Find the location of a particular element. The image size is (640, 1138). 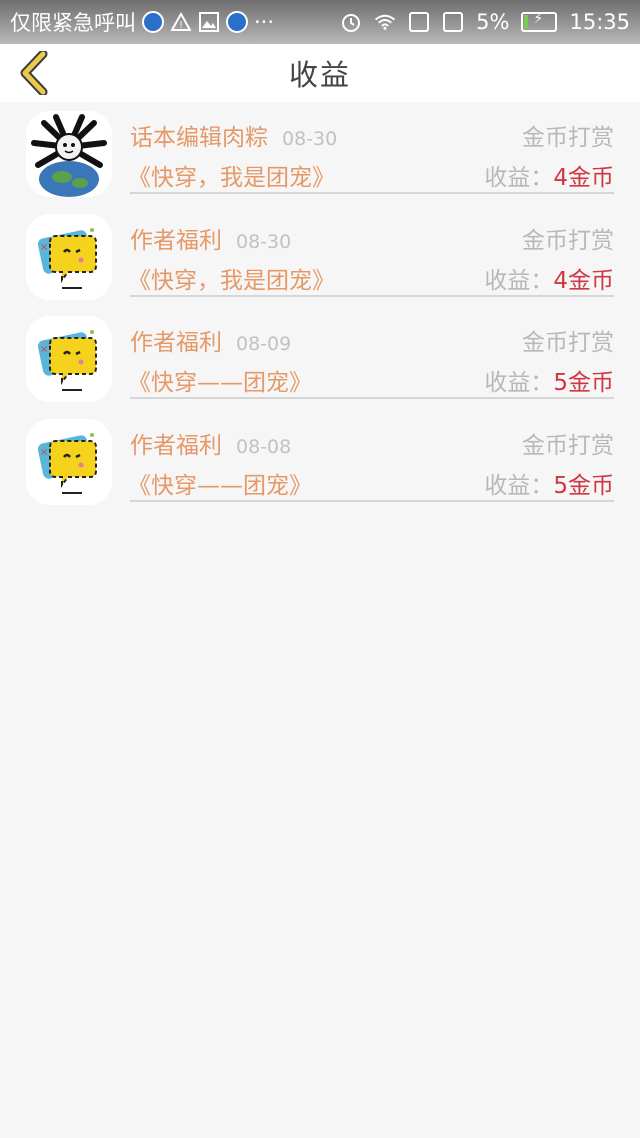

battery-percent: 5% is located at coordinates (493, 22).